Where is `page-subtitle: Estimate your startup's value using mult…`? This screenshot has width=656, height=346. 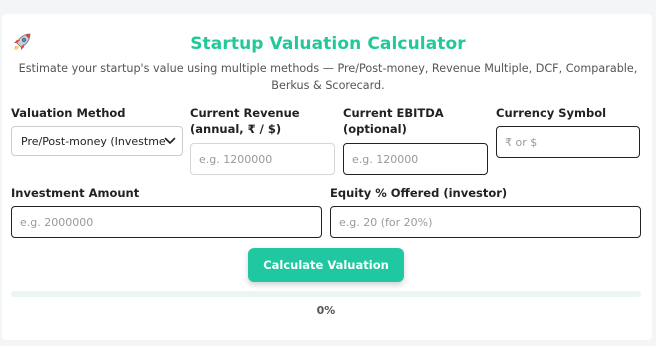
page-subtitle: Estimate your startup's value using mult… is located at coordinates (328, 77).